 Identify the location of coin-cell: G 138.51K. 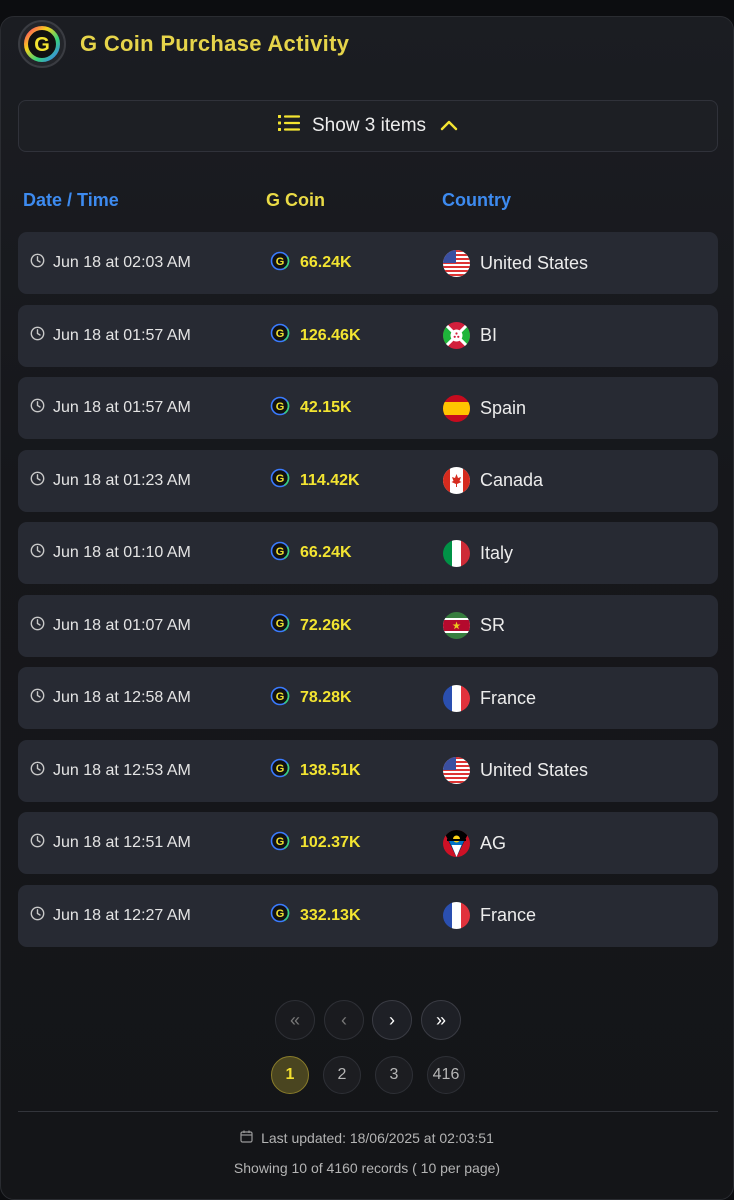
(315, 770).